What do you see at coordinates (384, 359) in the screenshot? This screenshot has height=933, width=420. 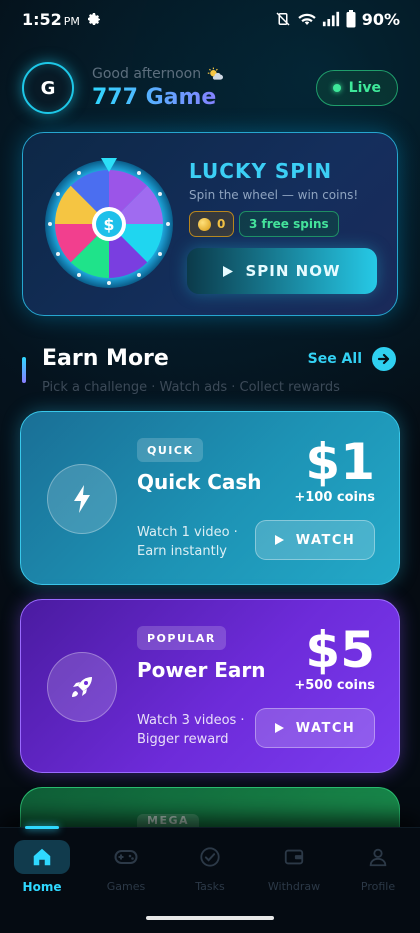 I see `arrow-right-icon` at bounding box center [384, 359].